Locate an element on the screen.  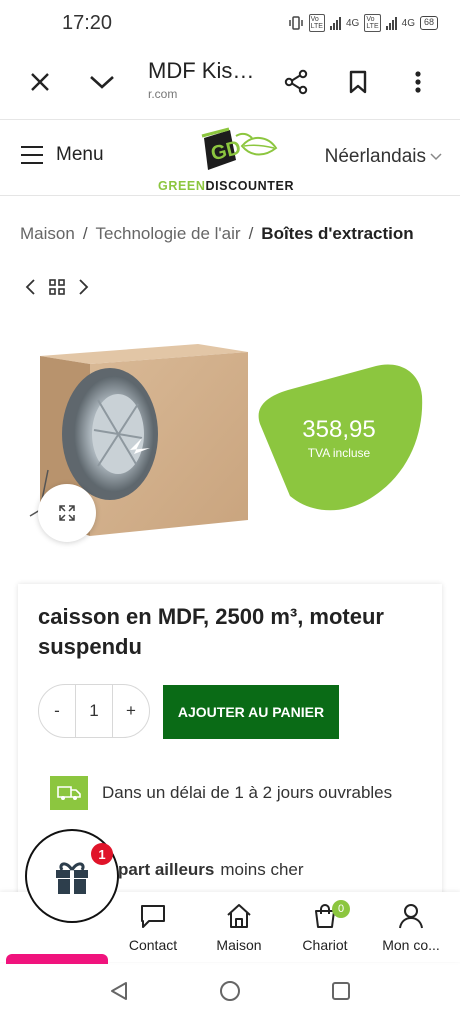
delivery-info: Dans un délai de 1 à 2 jours ouvrables is located at coordinates (221, 793).